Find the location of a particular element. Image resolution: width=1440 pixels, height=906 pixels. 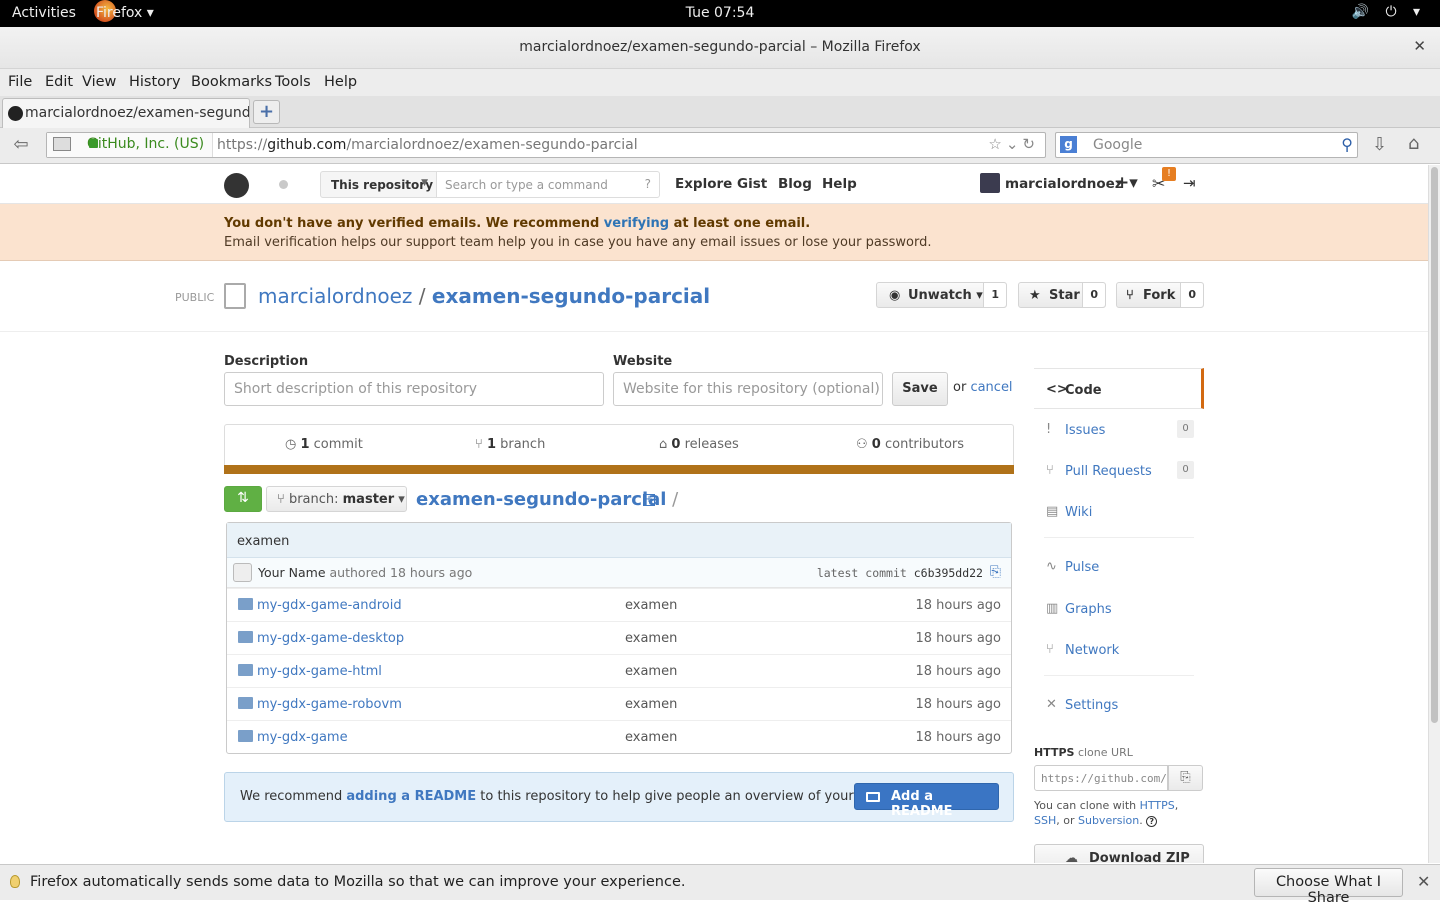

sidebar-item-graphs: ▥ Graphs is located at coordinates (1119, 608).